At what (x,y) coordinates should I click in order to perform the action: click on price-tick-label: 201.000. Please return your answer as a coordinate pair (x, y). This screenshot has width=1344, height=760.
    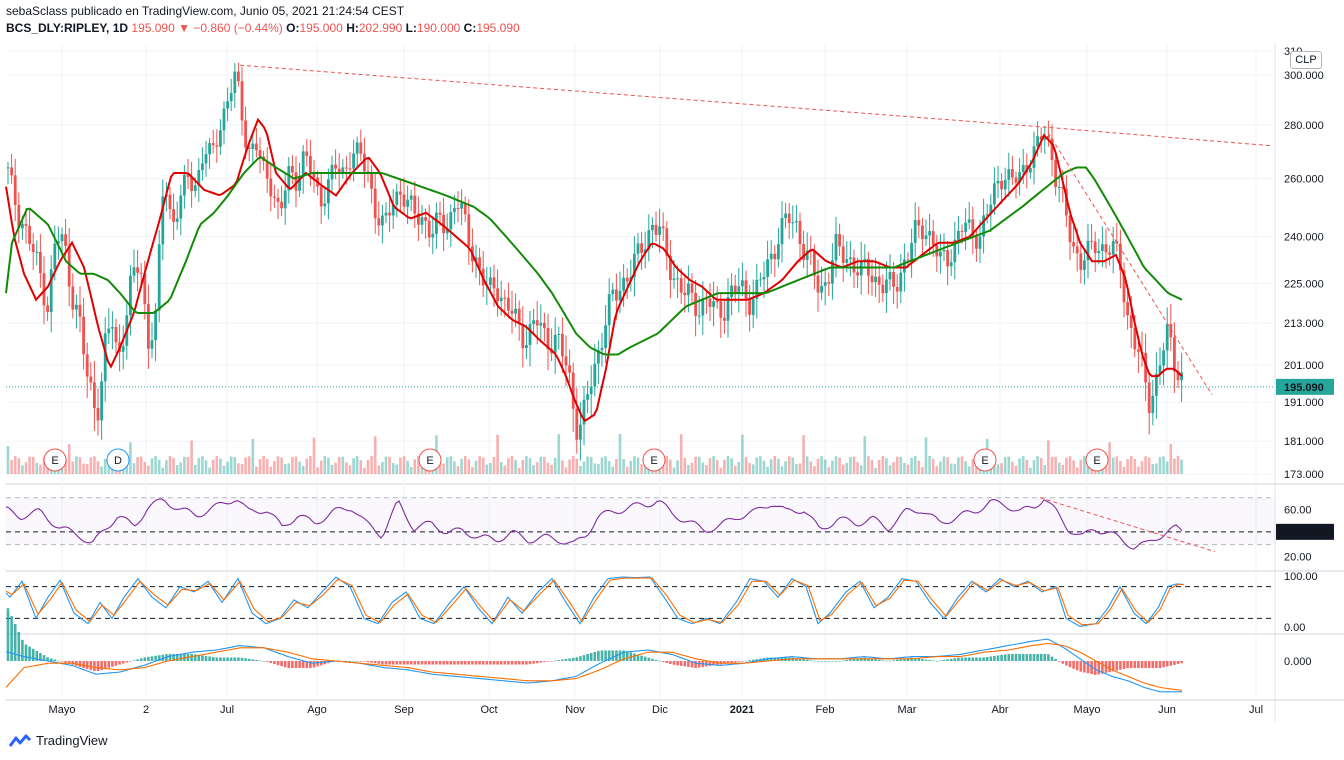
    Looking at the image, I should click on (1304, 366).